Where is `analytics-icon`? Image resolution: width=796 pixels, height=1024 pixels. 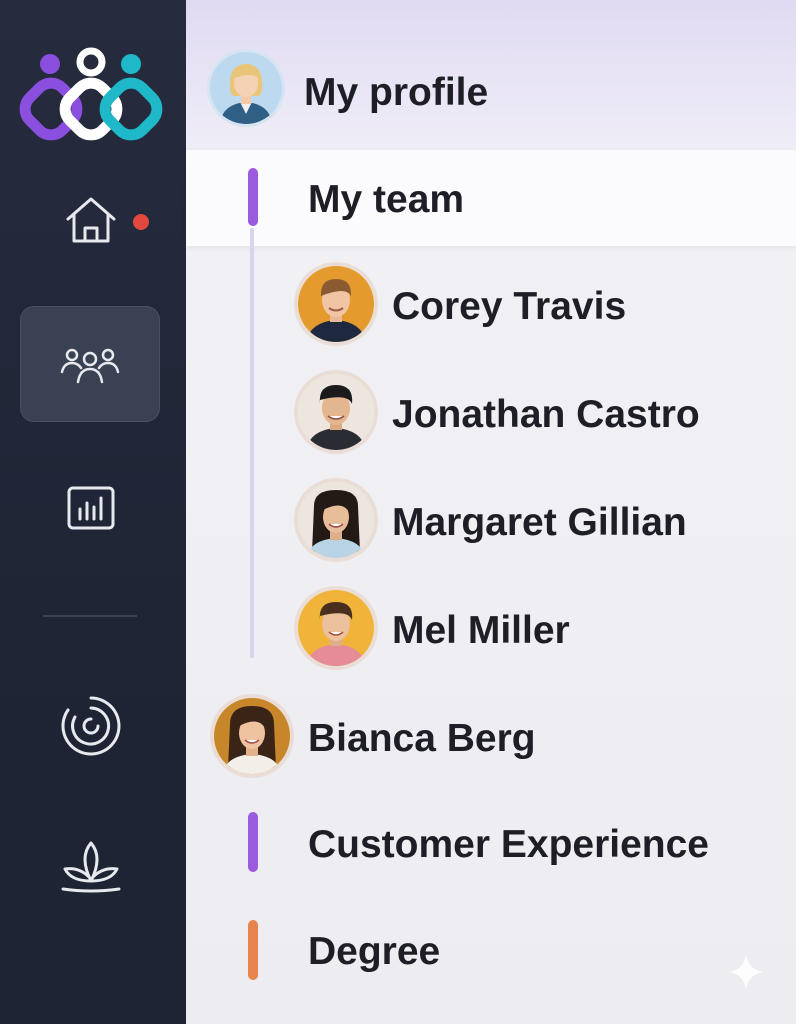
analytics-icon is located at coordinates (91, 508).